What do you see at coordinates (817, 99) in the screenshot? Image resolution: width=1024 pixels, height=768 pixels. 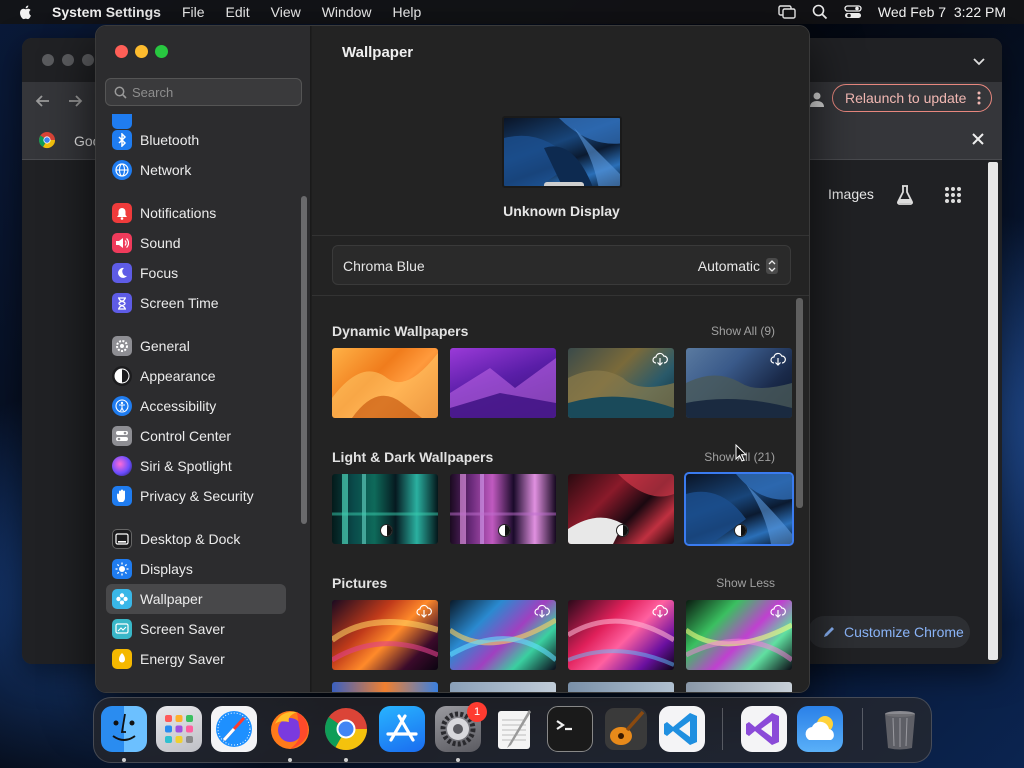 I see `profile-icon` at bounding box center [817, 99].